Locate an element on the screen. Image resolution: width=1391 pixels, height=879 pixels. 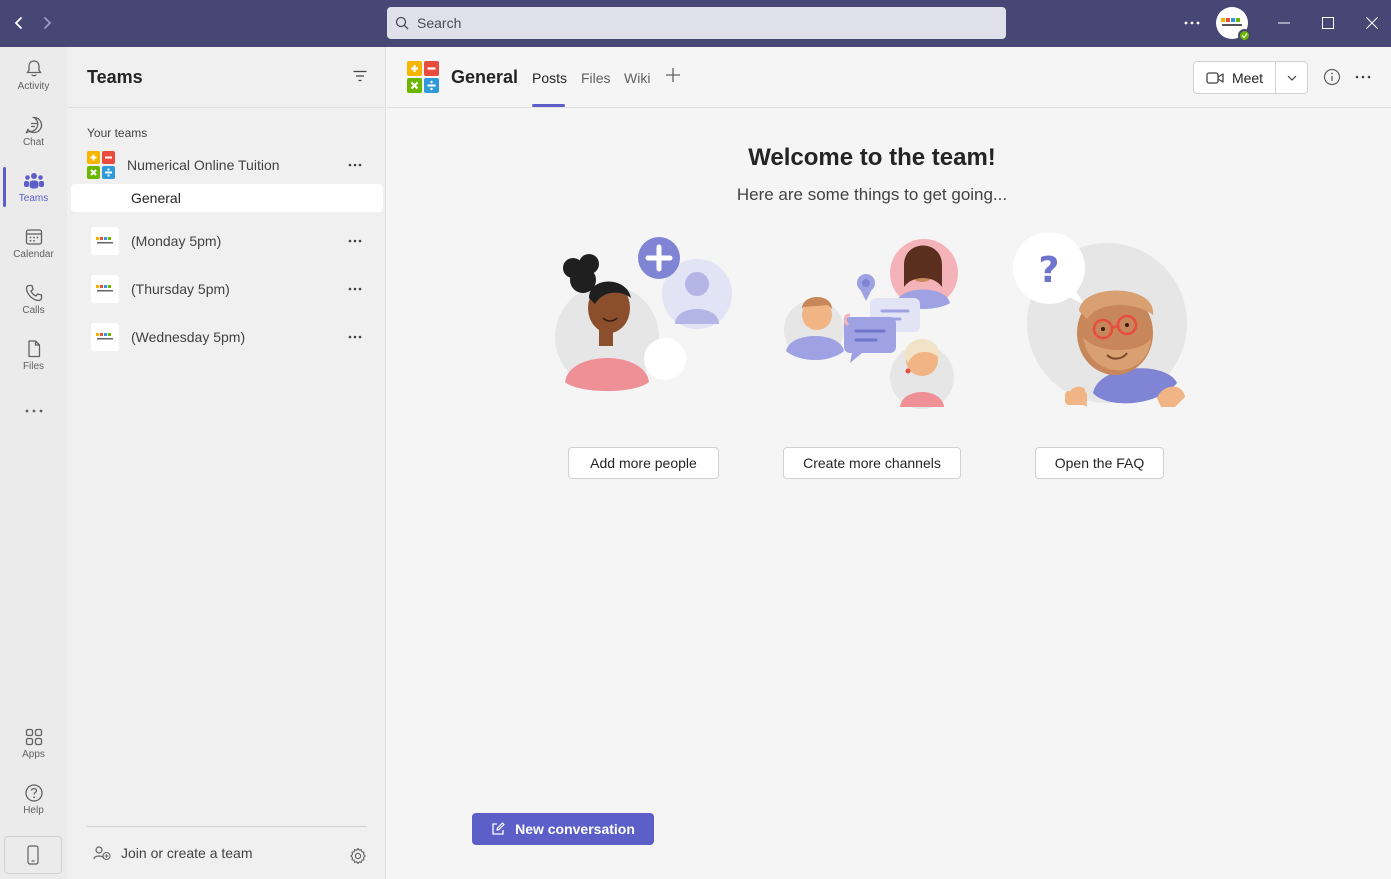
maximize-icon is located at coordinates (1328, 23).